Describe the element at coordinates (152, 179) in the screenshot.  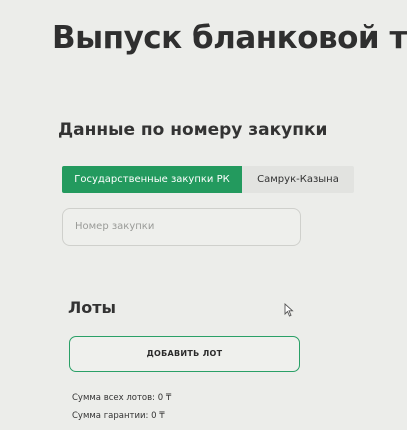
I see `tab-government-procurement: Государственные закупки РК` at that location.